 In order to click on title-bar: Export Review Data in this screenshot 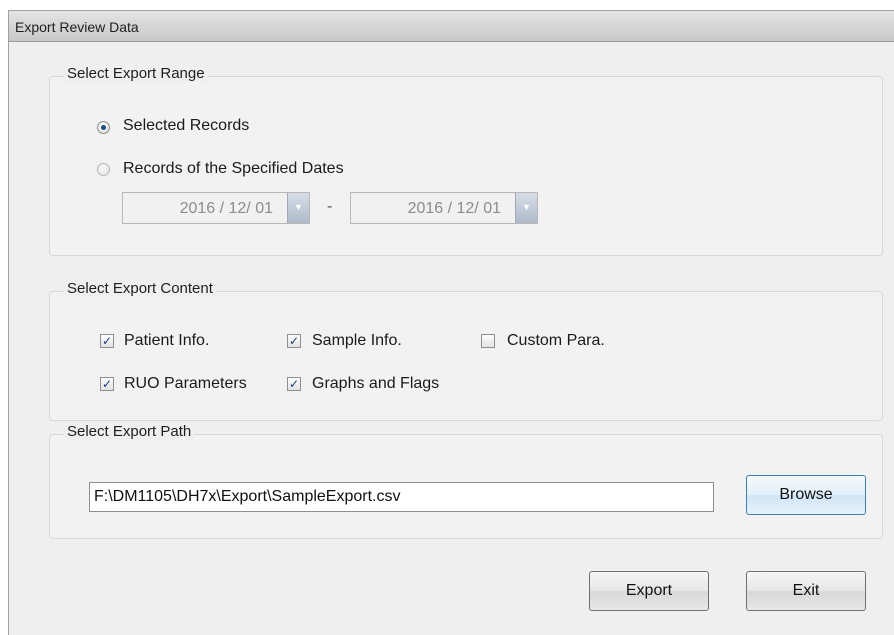, I will do `click(451, 26)`.